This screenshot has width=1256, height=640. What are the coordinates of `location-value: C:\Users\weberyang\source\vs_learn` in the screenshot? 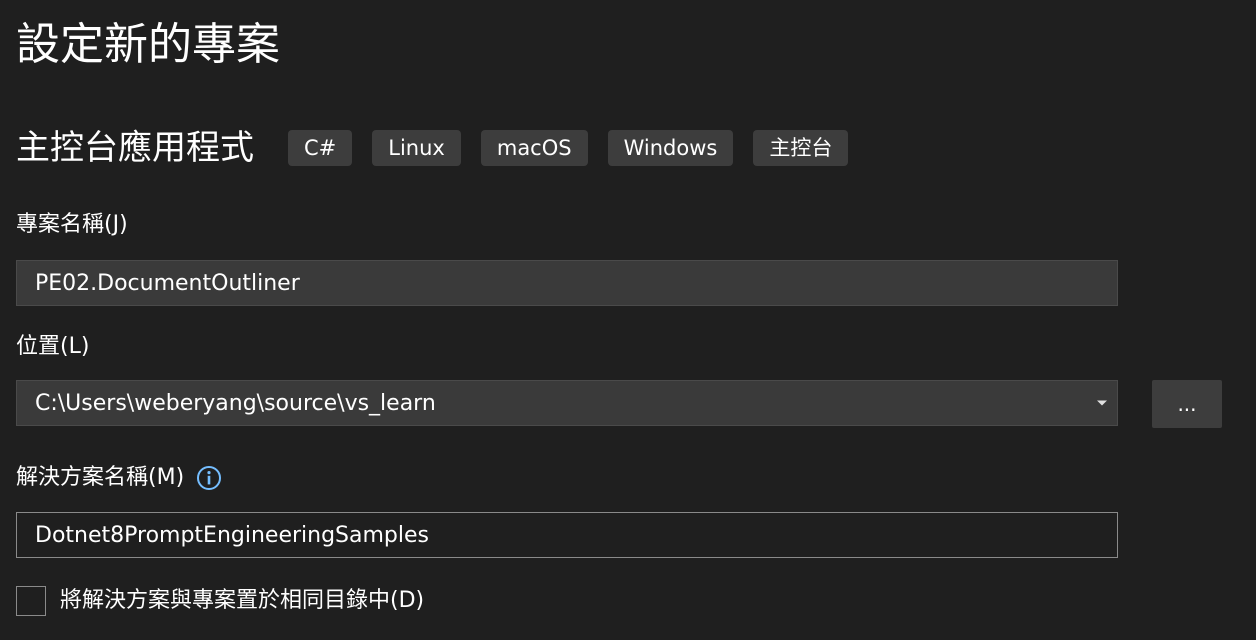 It's located at (552, 403).